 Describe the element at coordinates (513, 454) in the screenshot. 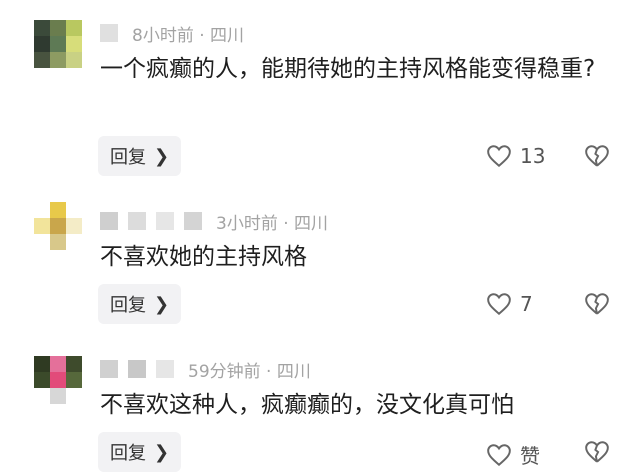

I see `like-button: 赞` at that location.